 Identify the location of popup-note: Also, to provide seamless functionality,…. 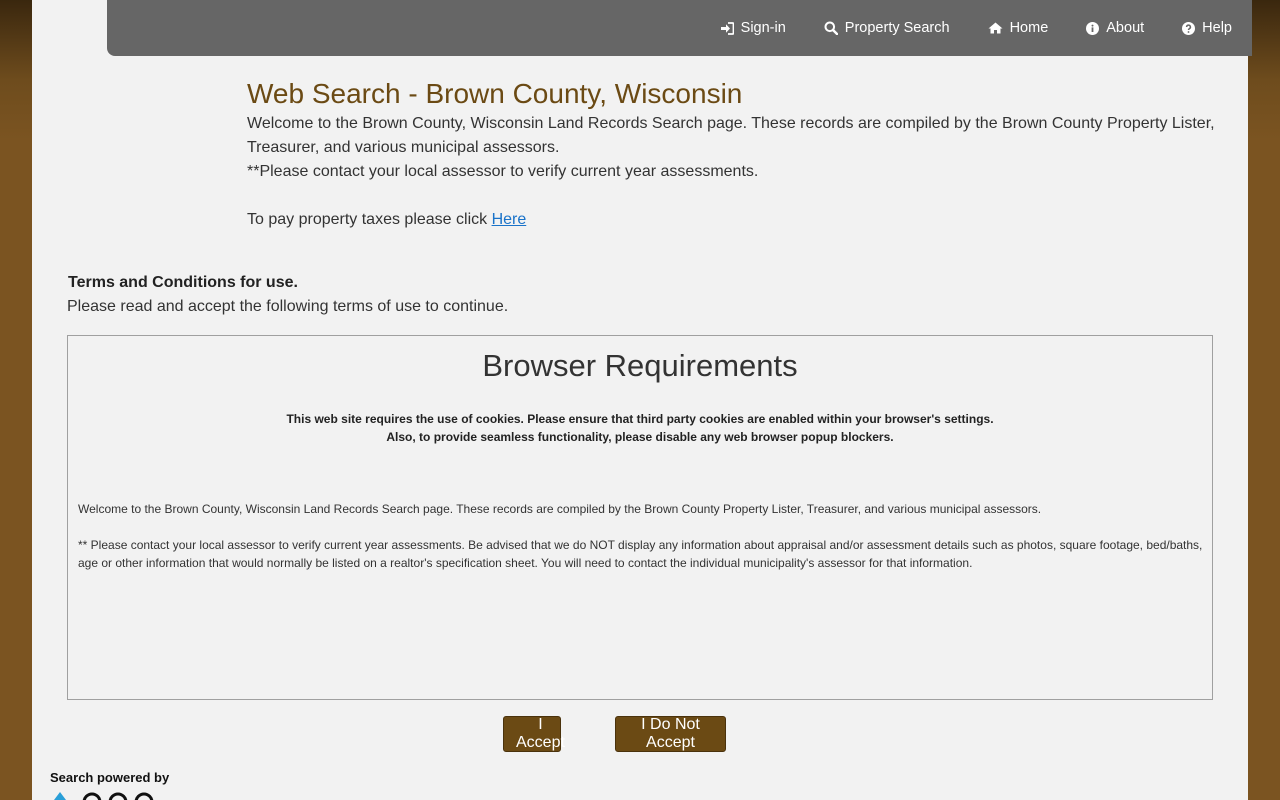
(640, 437).